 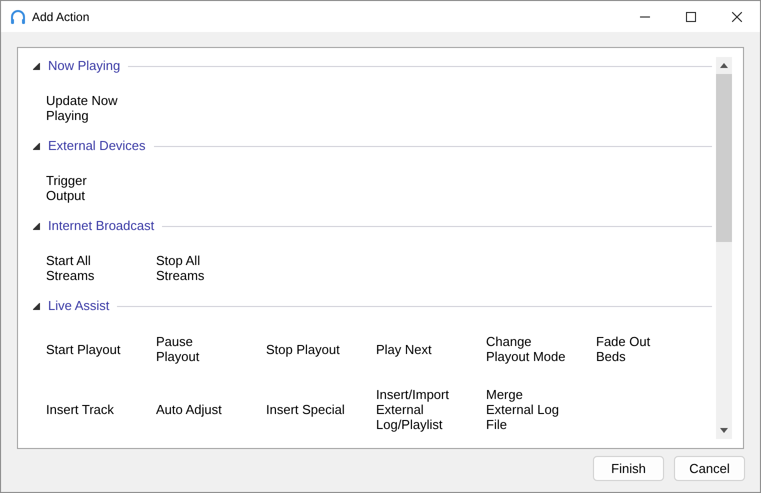 What do you see at coordinates (724, 430) in the screenshot?
I see `scroll-down-icon` at bounding box center [724, 430].